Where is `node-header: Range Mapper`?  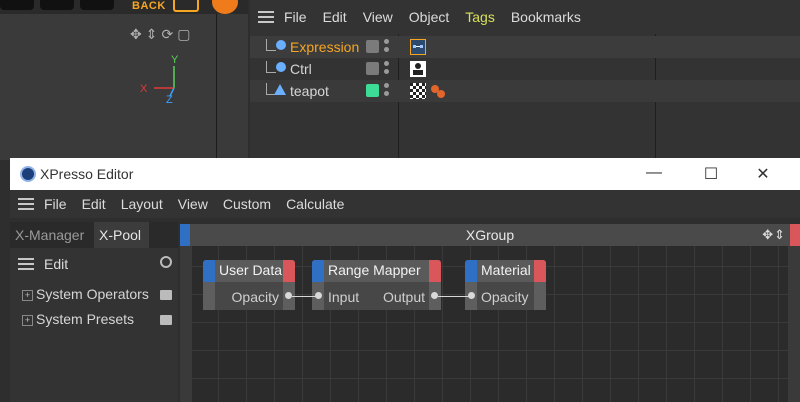
node-header: Range Mapper is located at coordinates (376, 271).